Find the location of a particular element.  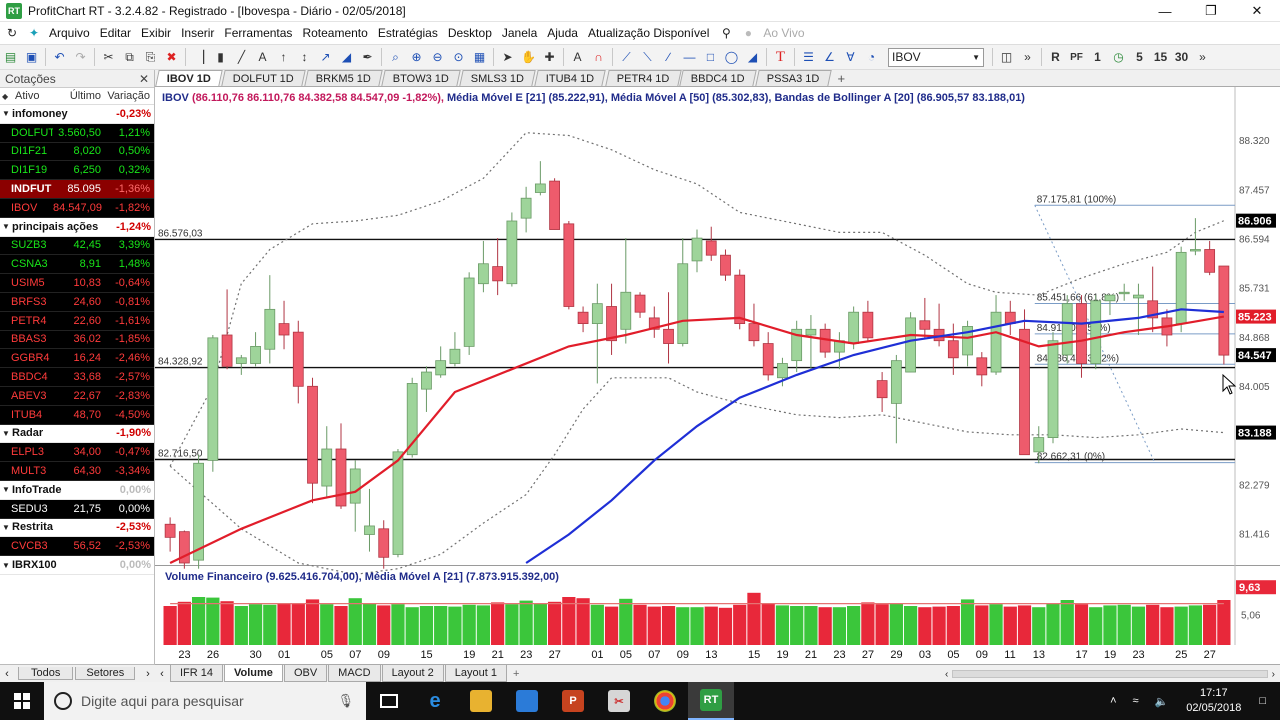

windows-start-icon is located at coordinates (22, 701).